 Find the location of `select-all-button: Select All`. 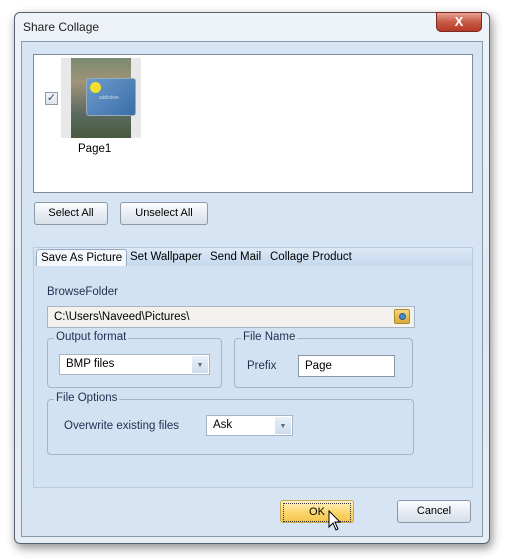

select-all-button: Select All is located at coordinates (71, 213).